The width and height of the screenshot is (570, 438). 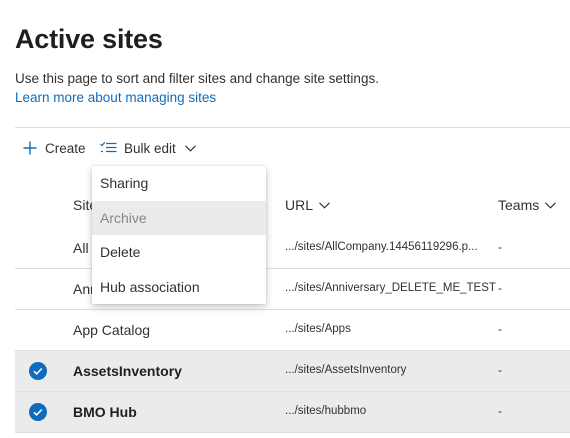 What do you see at coordinates (292, 127) in the screenshot?
I see `divider` at bounding box center [292, 127].